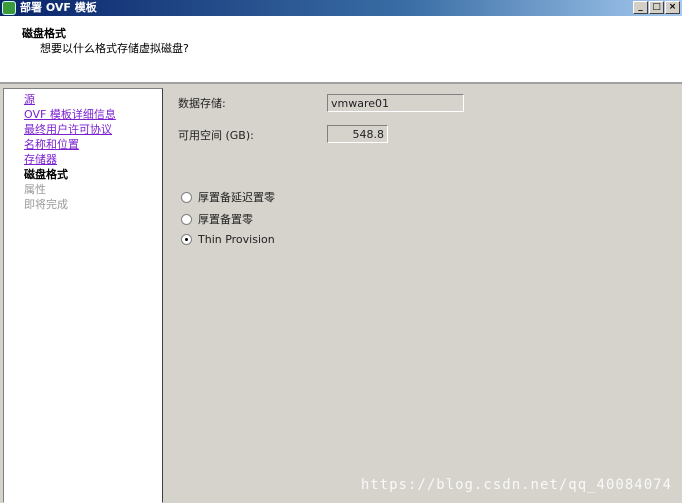 The height and width of the screenshot is (503, 682). Describe the element at coordinates (357, 134) in the screenshot. I see `free-space-field: 548.8` at that location.